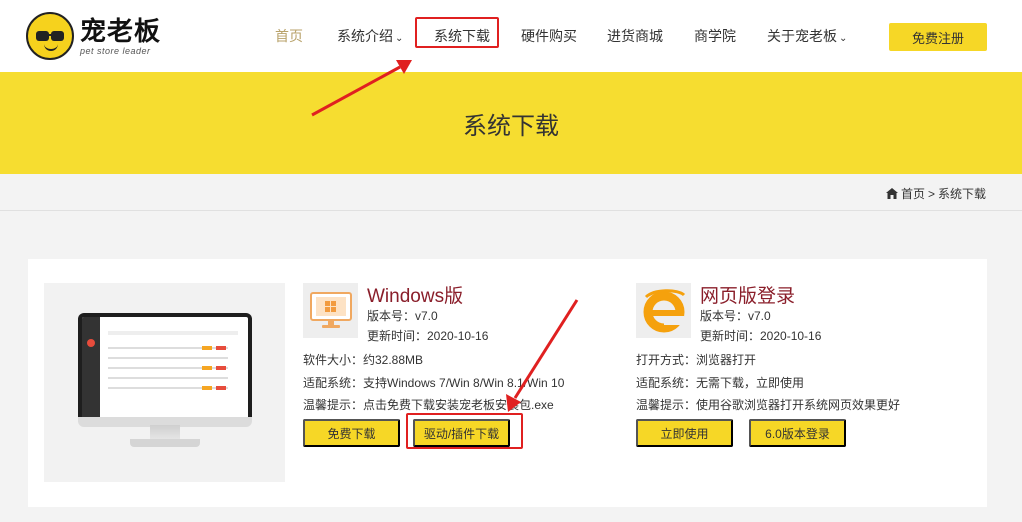  Describe the element at coordinates (351, 433) in the screenshot. I see `free-download-button: 免费下载` at that location.